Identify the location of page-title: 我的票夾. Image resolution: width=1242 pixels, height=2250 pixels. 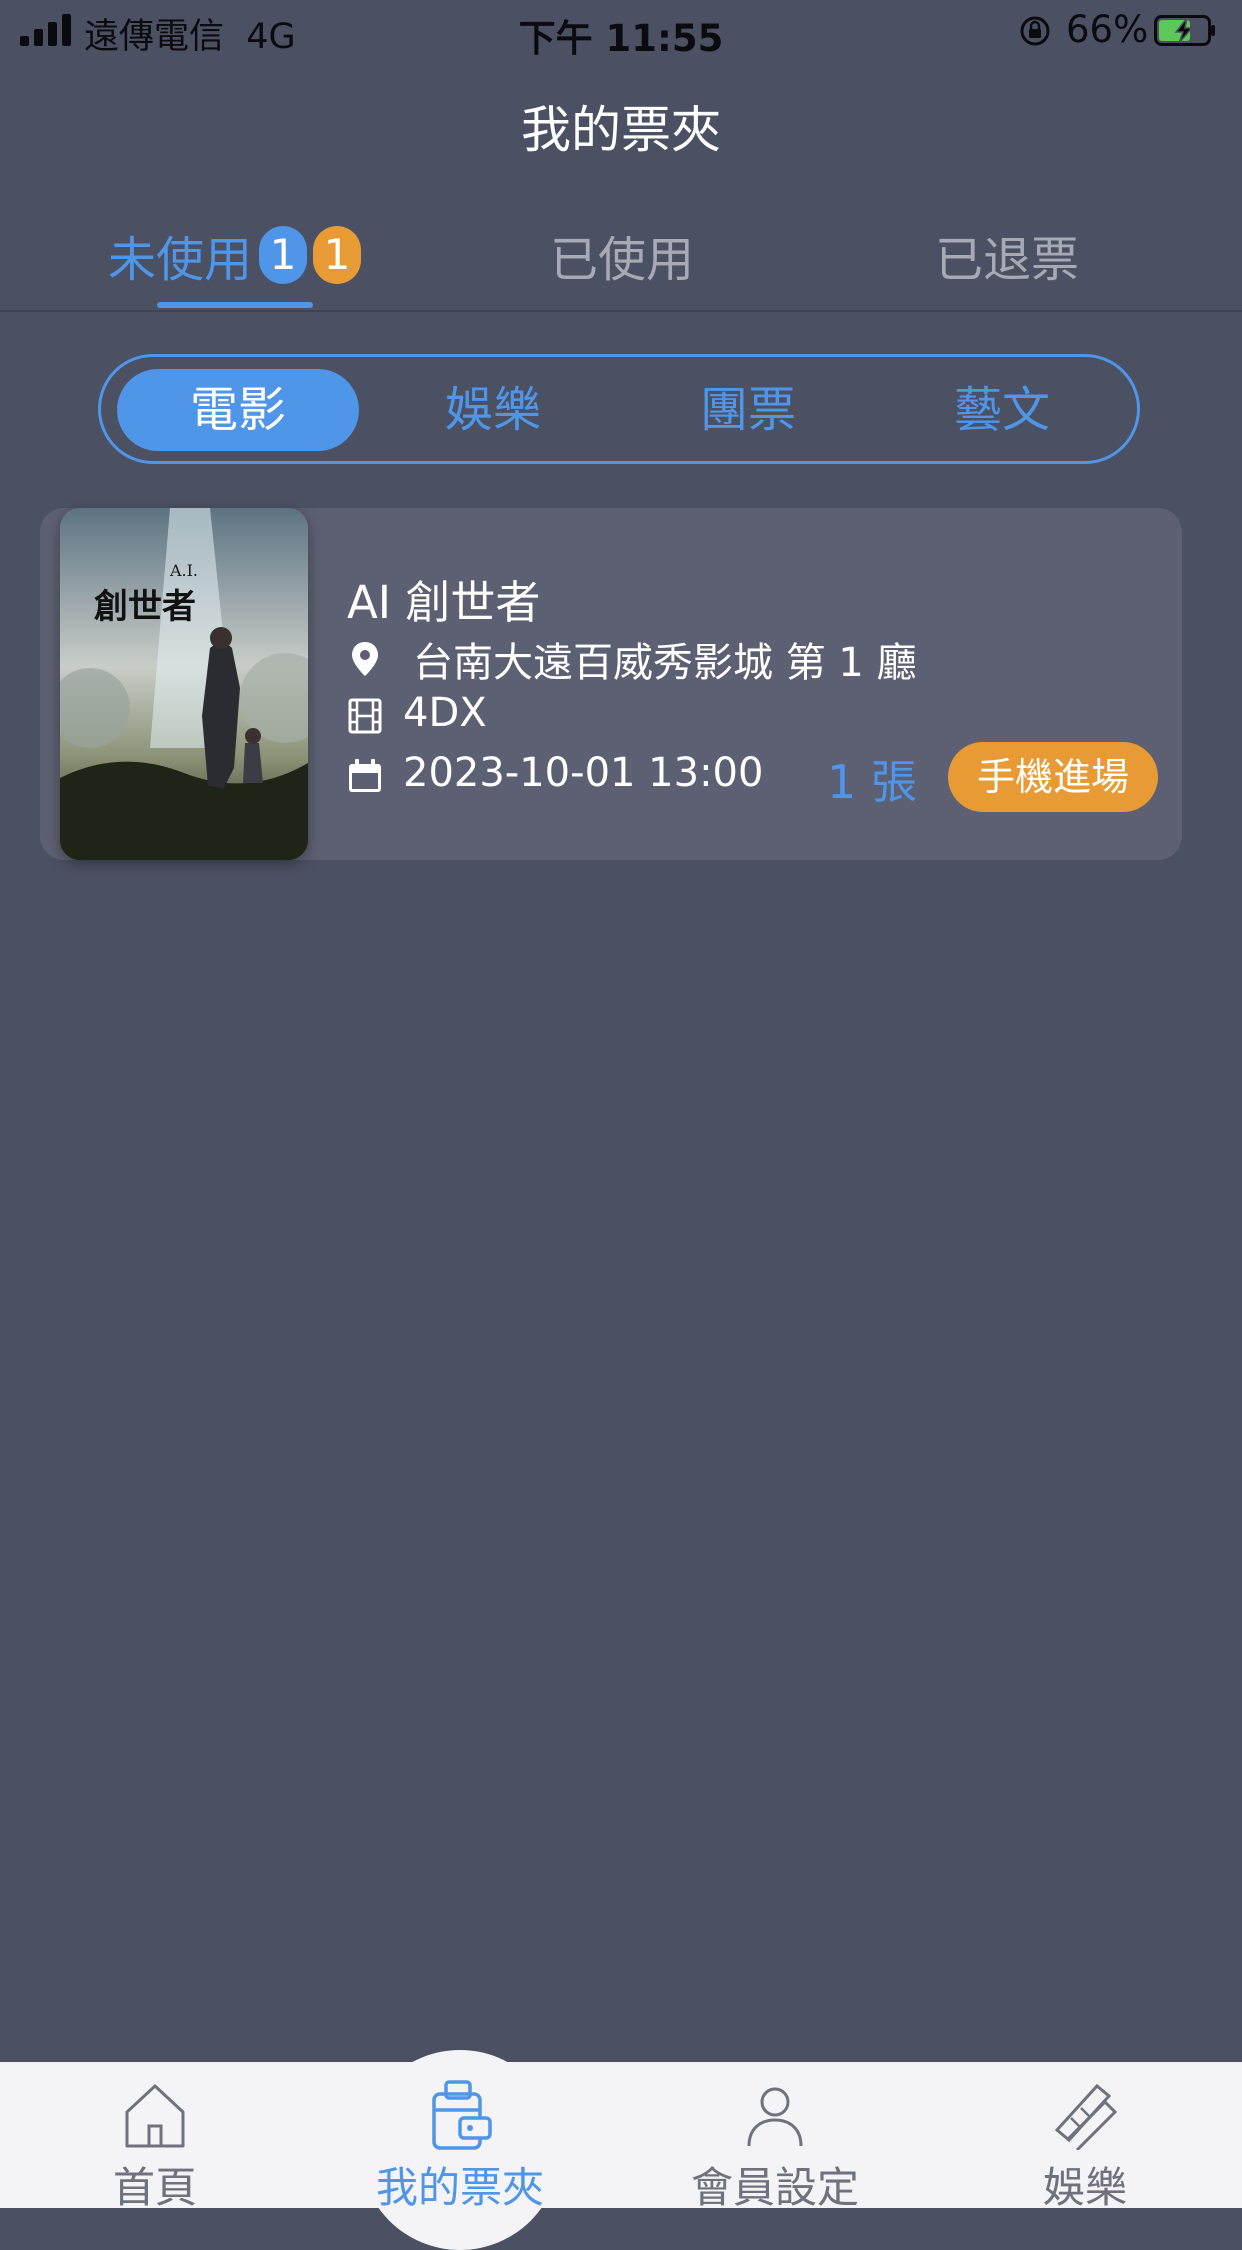
(621, 130).